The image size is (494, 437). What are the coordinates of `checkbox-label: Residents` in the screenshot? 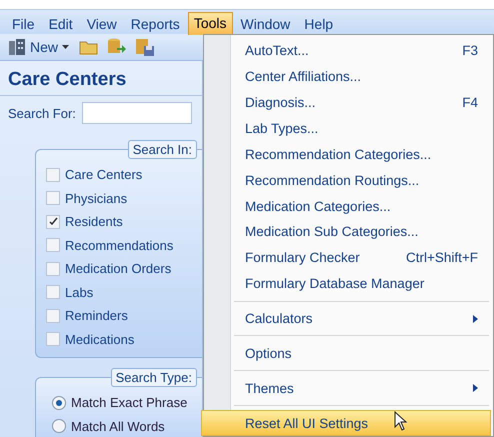 It's located at (94, 222).